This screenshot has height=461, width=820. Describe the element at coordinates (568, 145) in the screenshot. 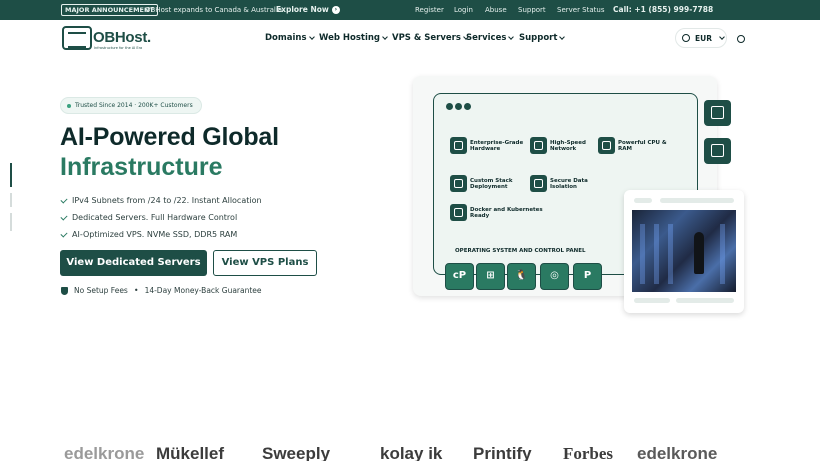

I see `feature-card-label: High-Speed Network` at that location.